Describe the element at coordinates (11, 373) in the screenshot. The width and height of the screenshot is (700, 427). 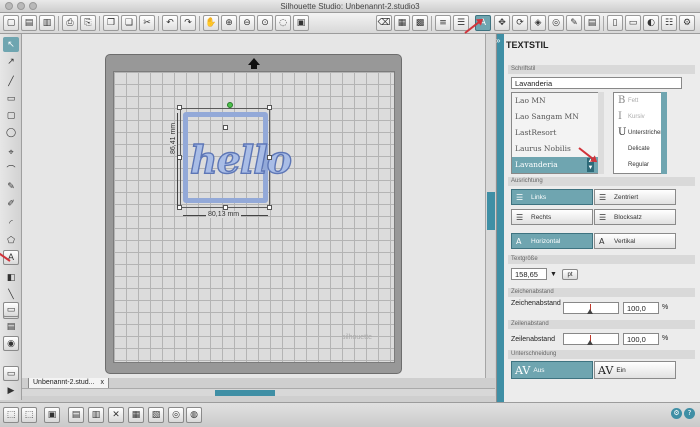
I see `media-toggle-icon: ▭` at that location.